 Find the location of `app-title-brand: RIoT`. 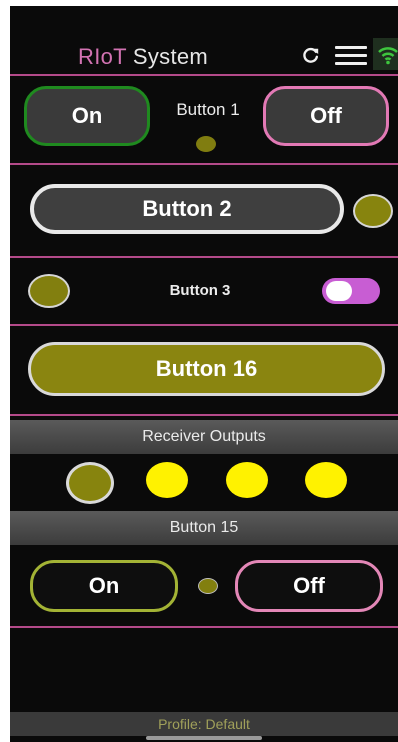

app-title-brand: RIoT is located at coordinates (102, 56).